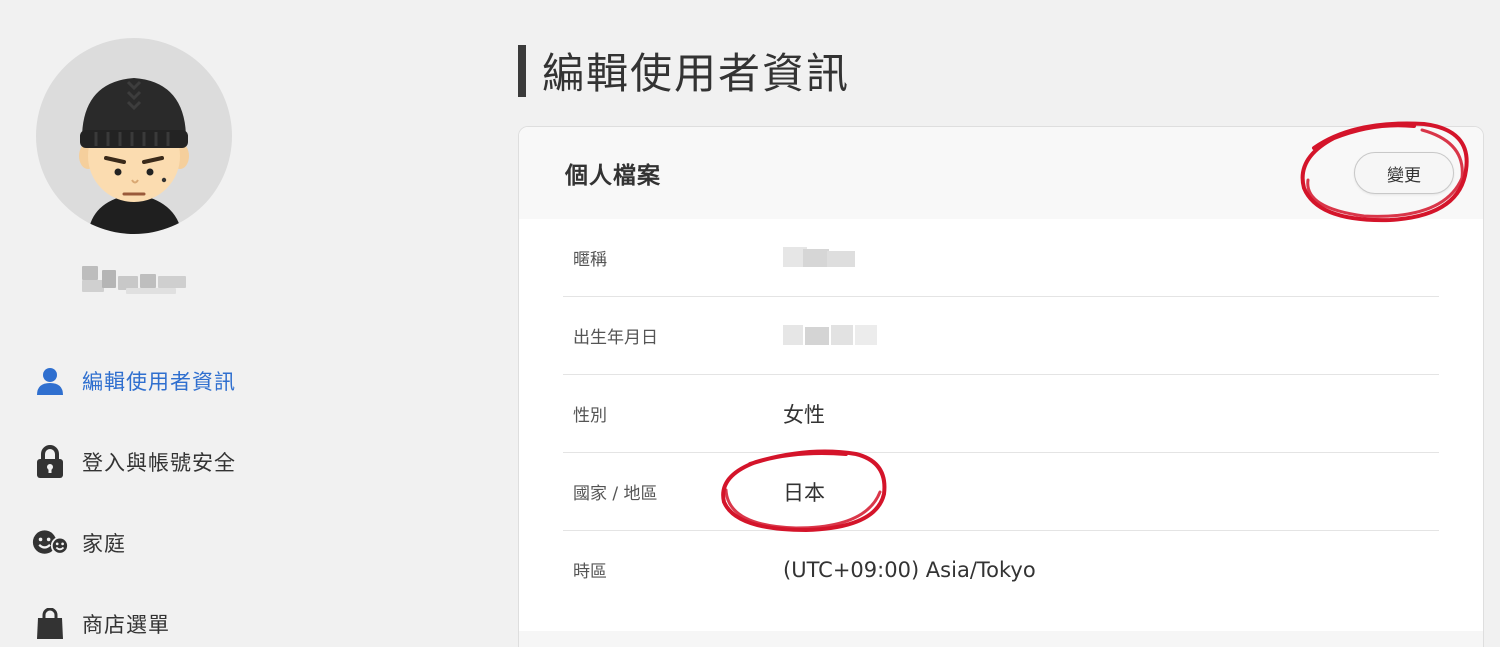 This screenshot has width=1500, height=647. What do you see at coordinates (613, 176) in the screenshot?
I see `profile-card-title: 個人檔案` at bounding box center [613, 176].